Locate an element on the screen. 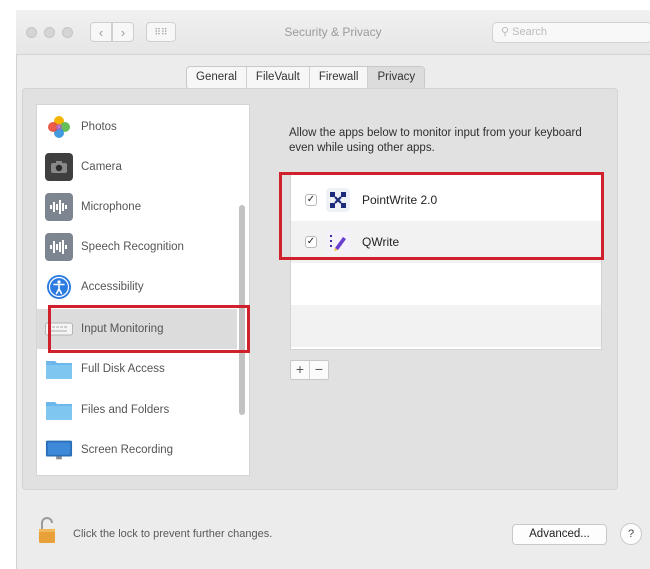 The width and height of the screenshot is (650, 569). tab-bar: General FileVault Firewall Privacy is located at coordinates (306, 78).